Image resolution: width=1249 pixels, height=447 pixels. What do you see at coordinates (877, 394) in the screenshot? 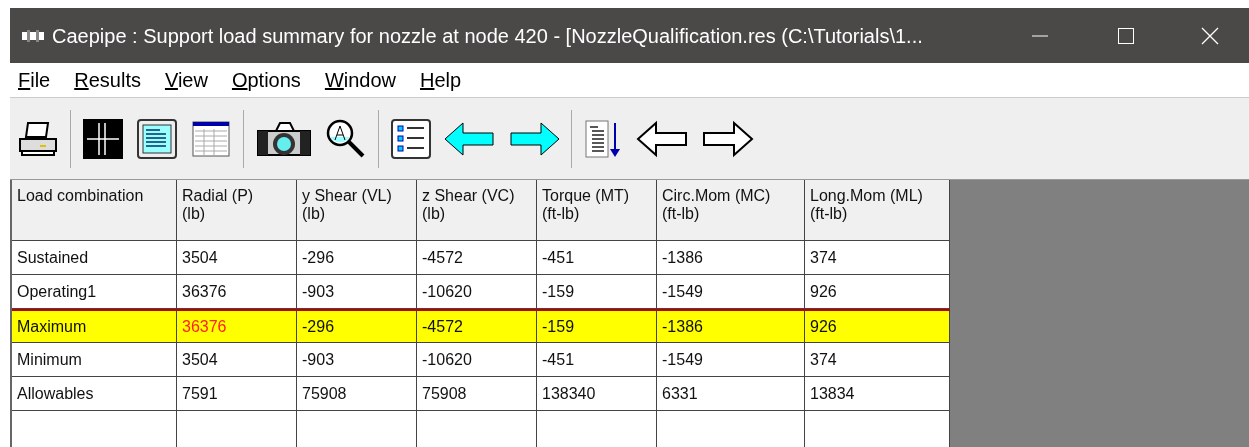
I see `table-cell: 13834` at bounding box center [877, 394].